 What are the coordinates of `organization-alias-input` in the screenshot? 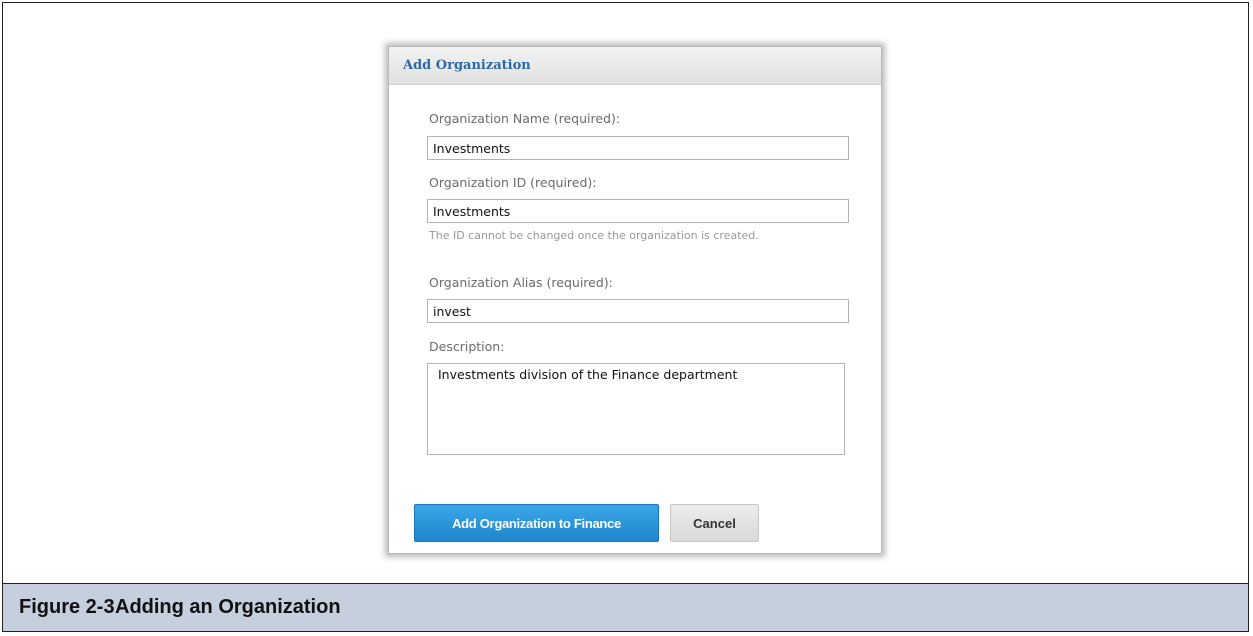 It's located at (638, 311).